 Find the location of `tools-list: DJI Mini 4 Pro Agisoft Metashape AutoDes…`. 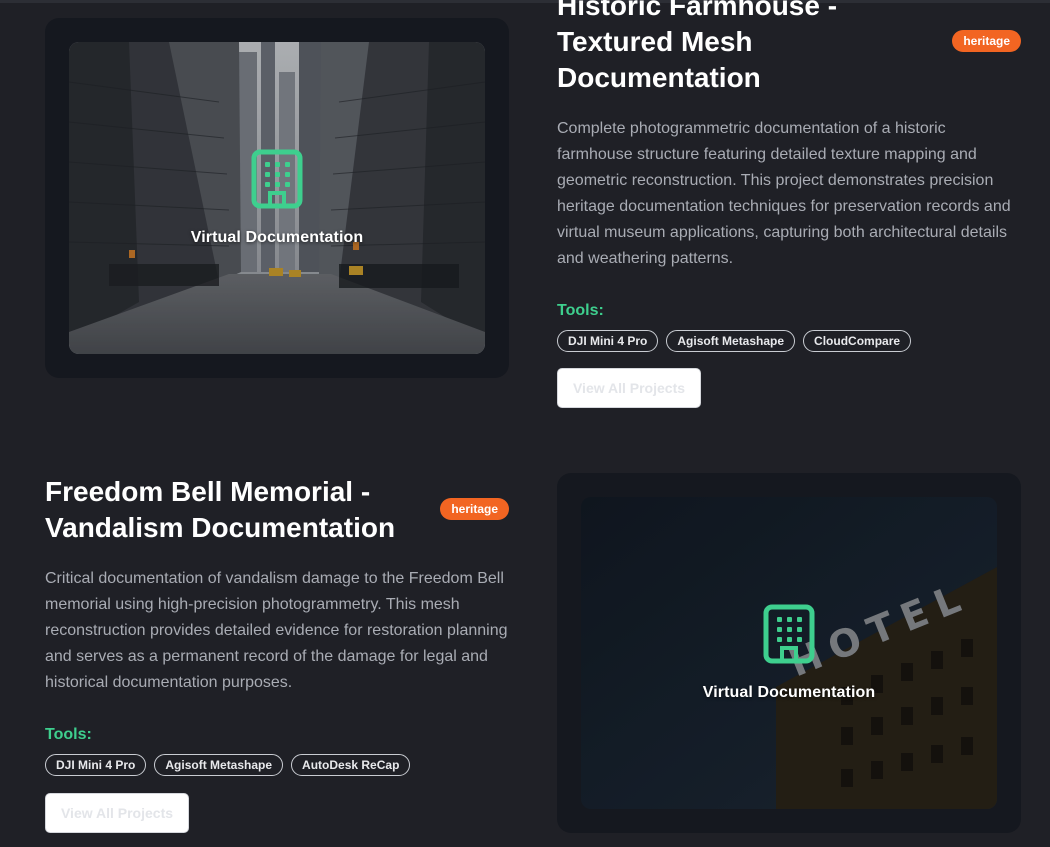

tools-list: DJI Mini 4 Pro Agisoft Metashape AutoDes… is located at coordinates (277, 765).